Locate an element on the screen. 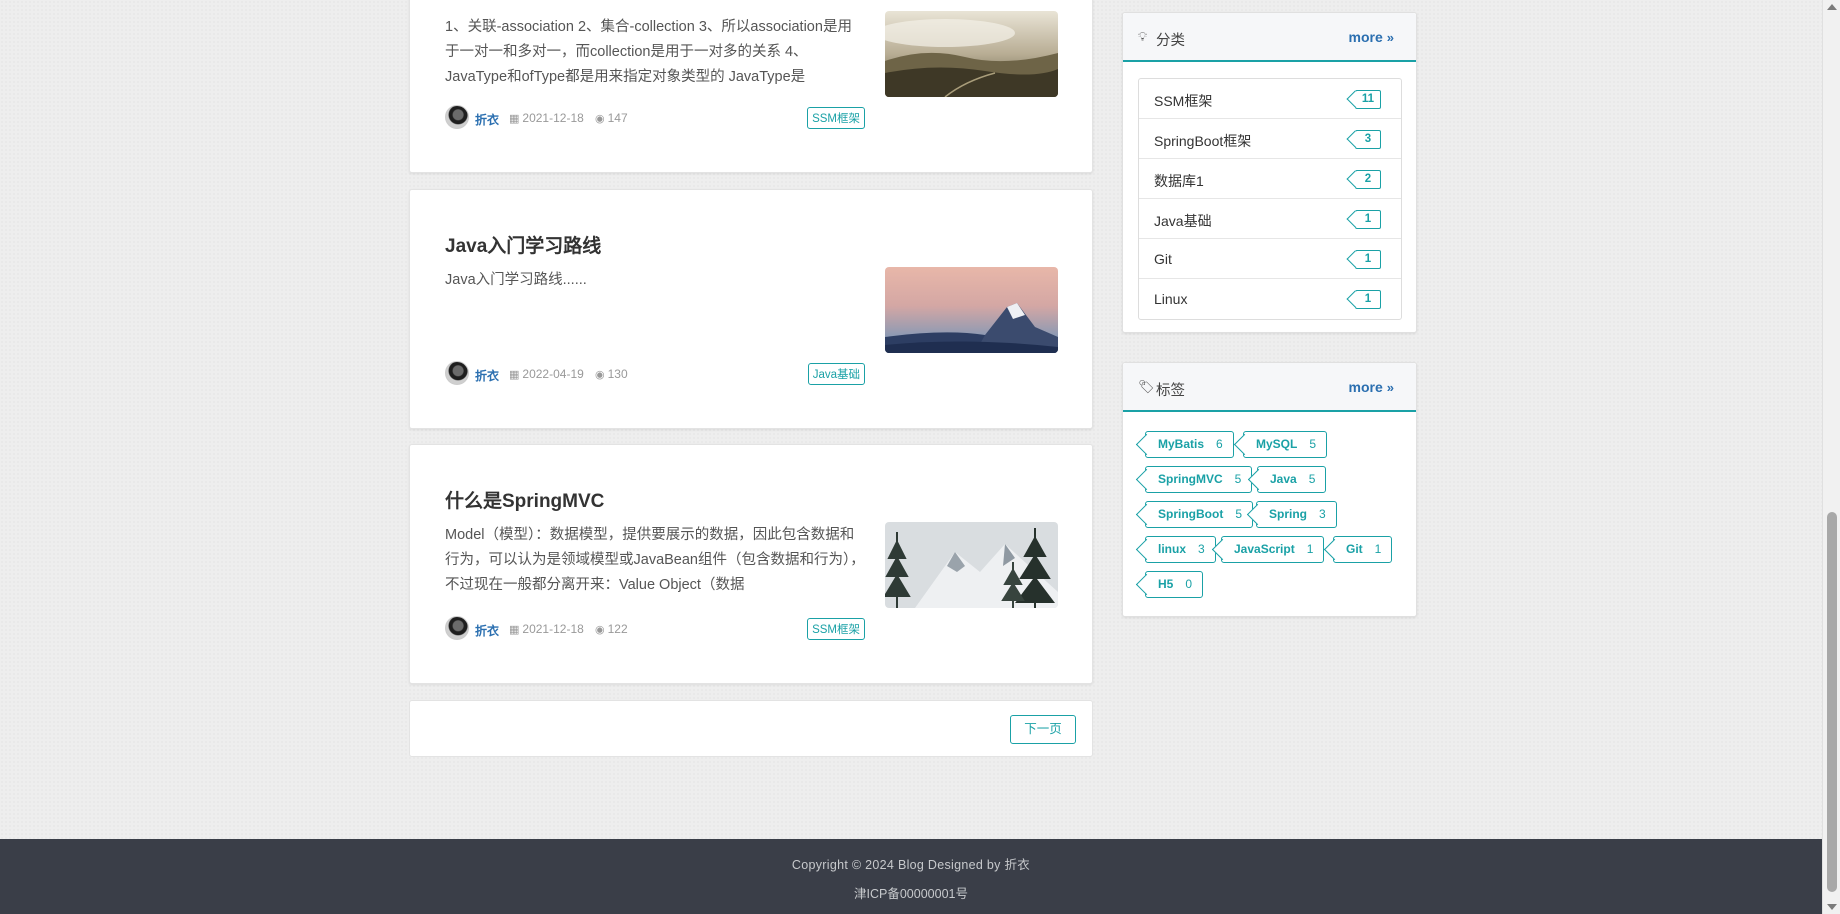  category-item: Java基础 1 is located at coordinates (1270, 219).